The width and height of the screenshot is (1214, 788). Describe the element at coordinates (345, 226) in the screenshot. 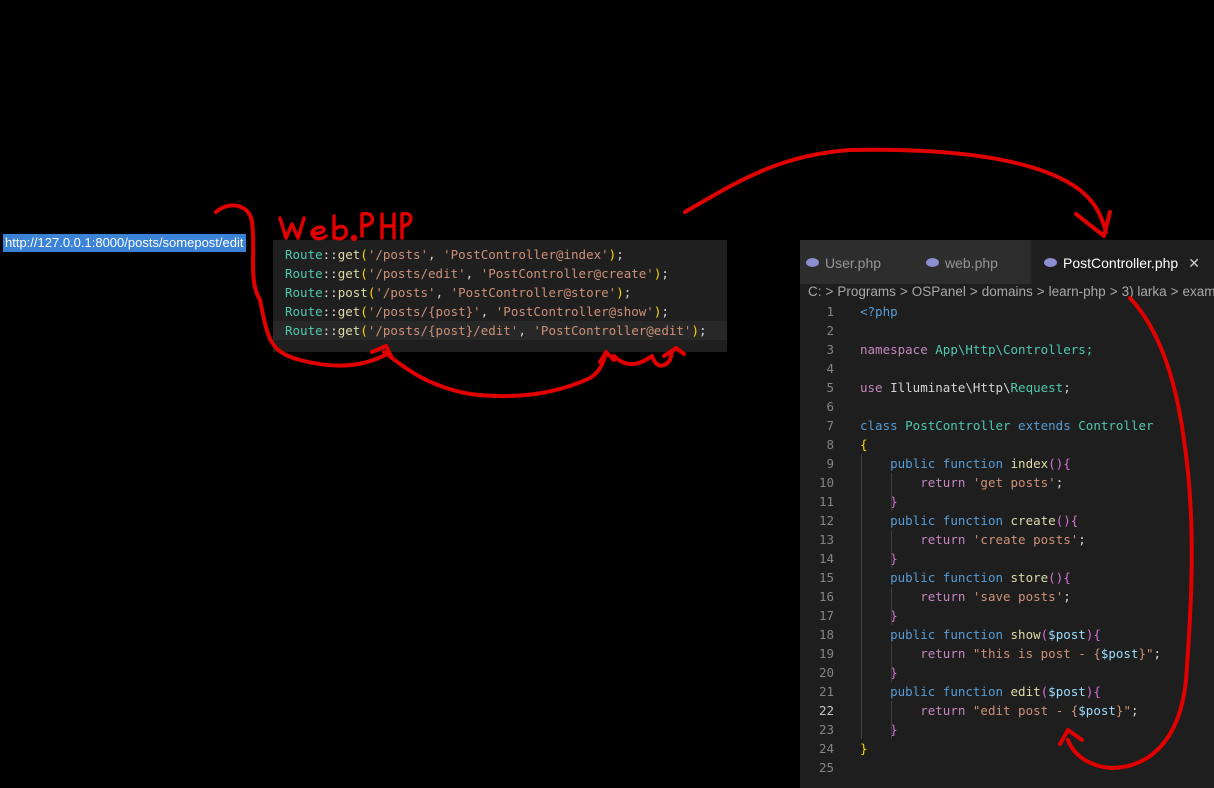

I see `annotation-web-php-label` at that location.